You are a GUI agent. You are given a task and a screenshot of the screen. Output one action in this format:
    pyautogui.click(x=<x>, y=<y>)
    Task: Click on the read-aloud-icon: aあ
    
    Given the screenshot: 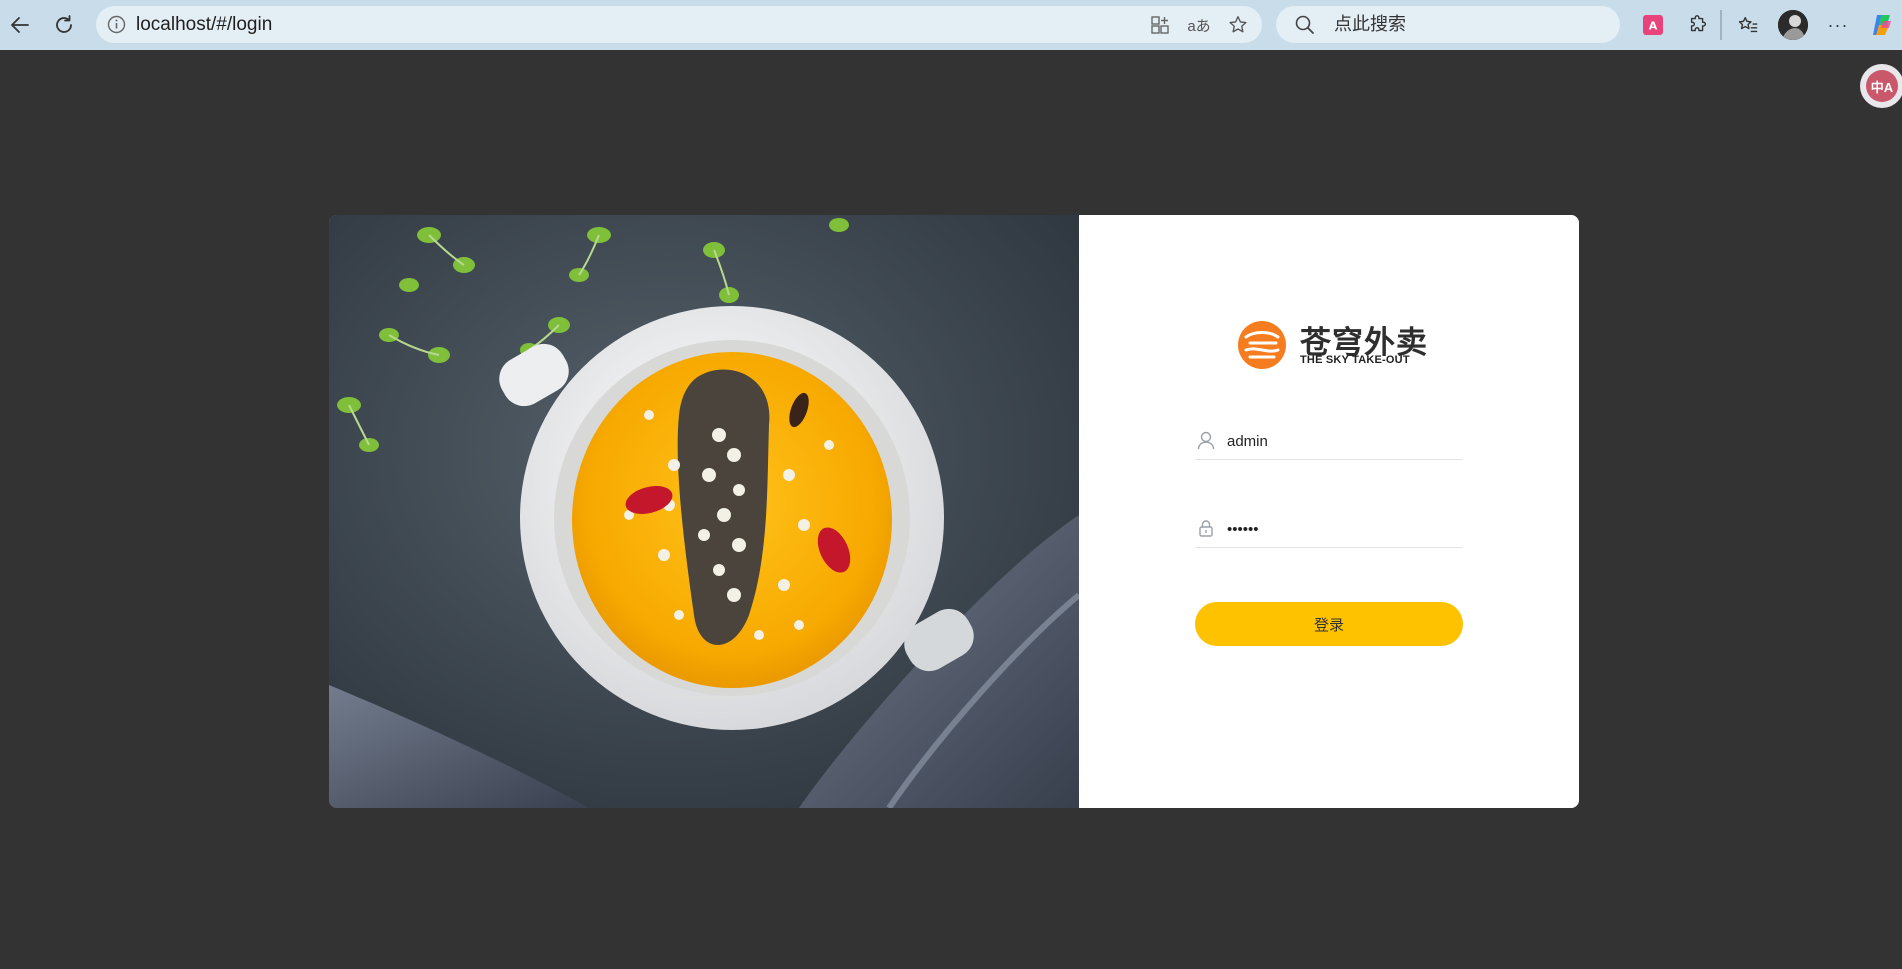 What is the action you would take?
    pyautogui.click(x=1199, y=25)
    